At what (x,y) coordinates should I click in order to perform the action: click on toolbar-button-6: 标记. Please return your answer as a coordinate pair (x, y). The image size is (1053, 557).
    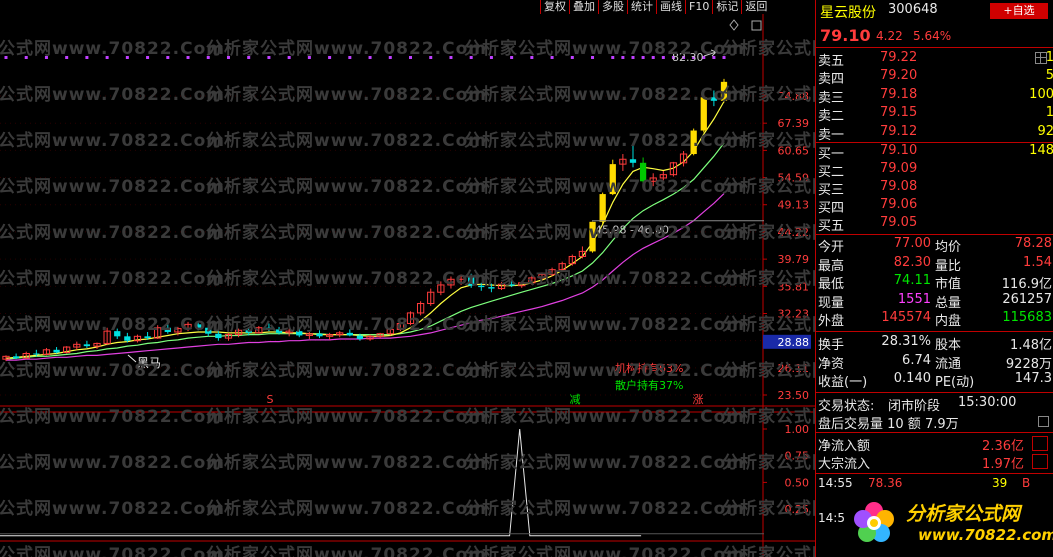
    Looking at the image, I should click on (727, 7).